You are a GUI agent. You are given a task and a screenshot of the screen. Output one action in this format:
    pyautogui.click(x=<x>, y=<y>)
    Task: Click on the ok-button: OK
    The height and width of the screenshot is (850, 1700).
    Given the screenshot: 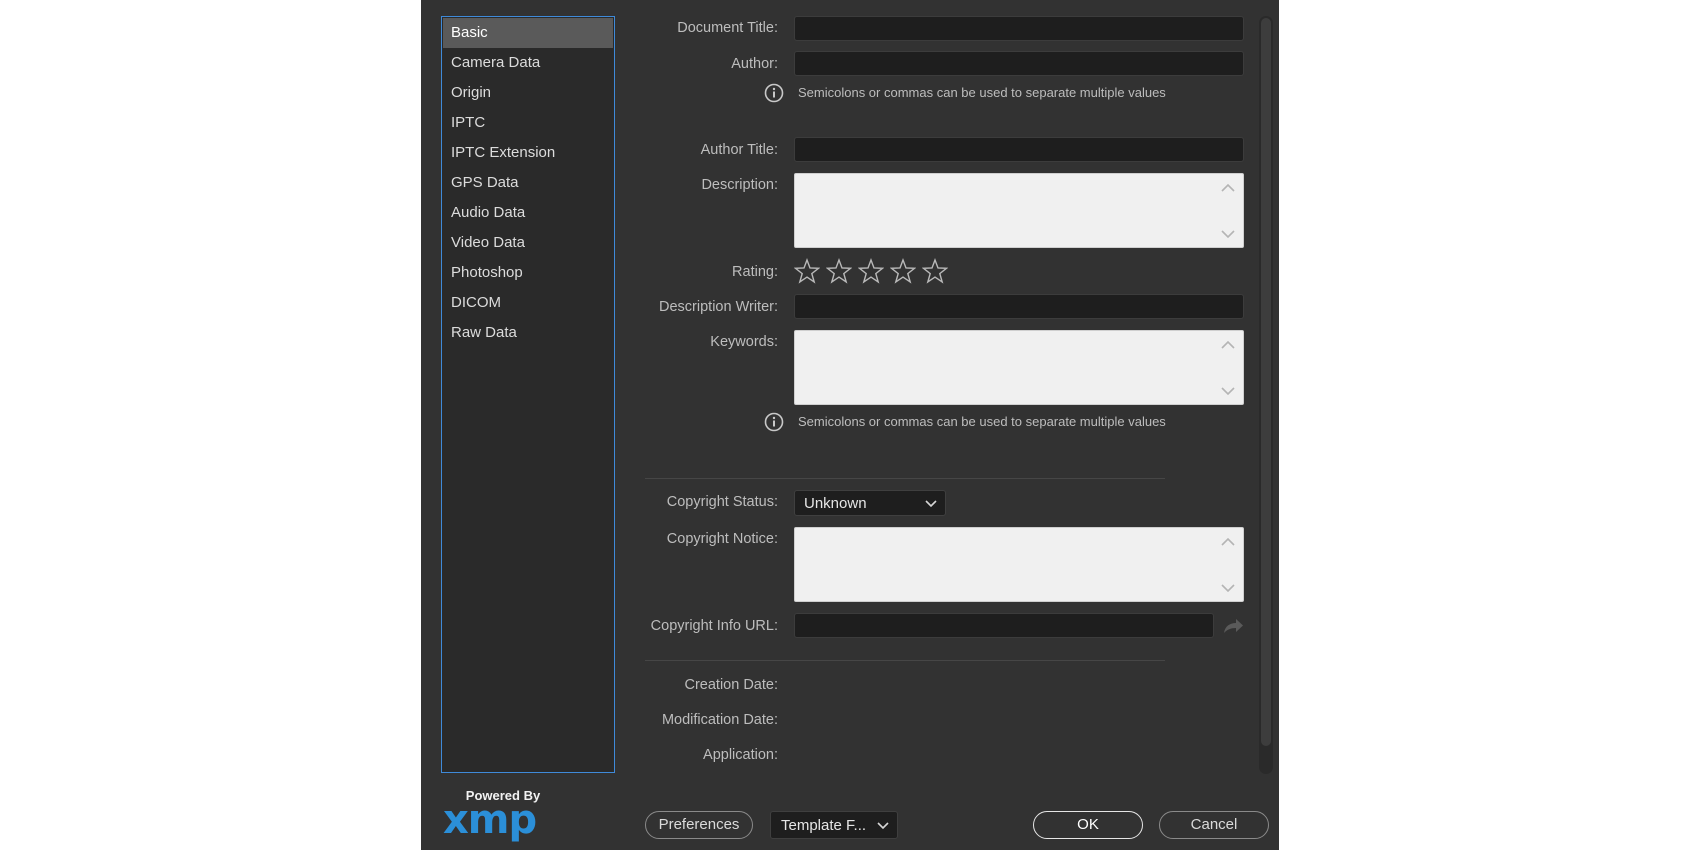 What is the action you would take?
    pyautogui.click(x=1088, y=825)
    